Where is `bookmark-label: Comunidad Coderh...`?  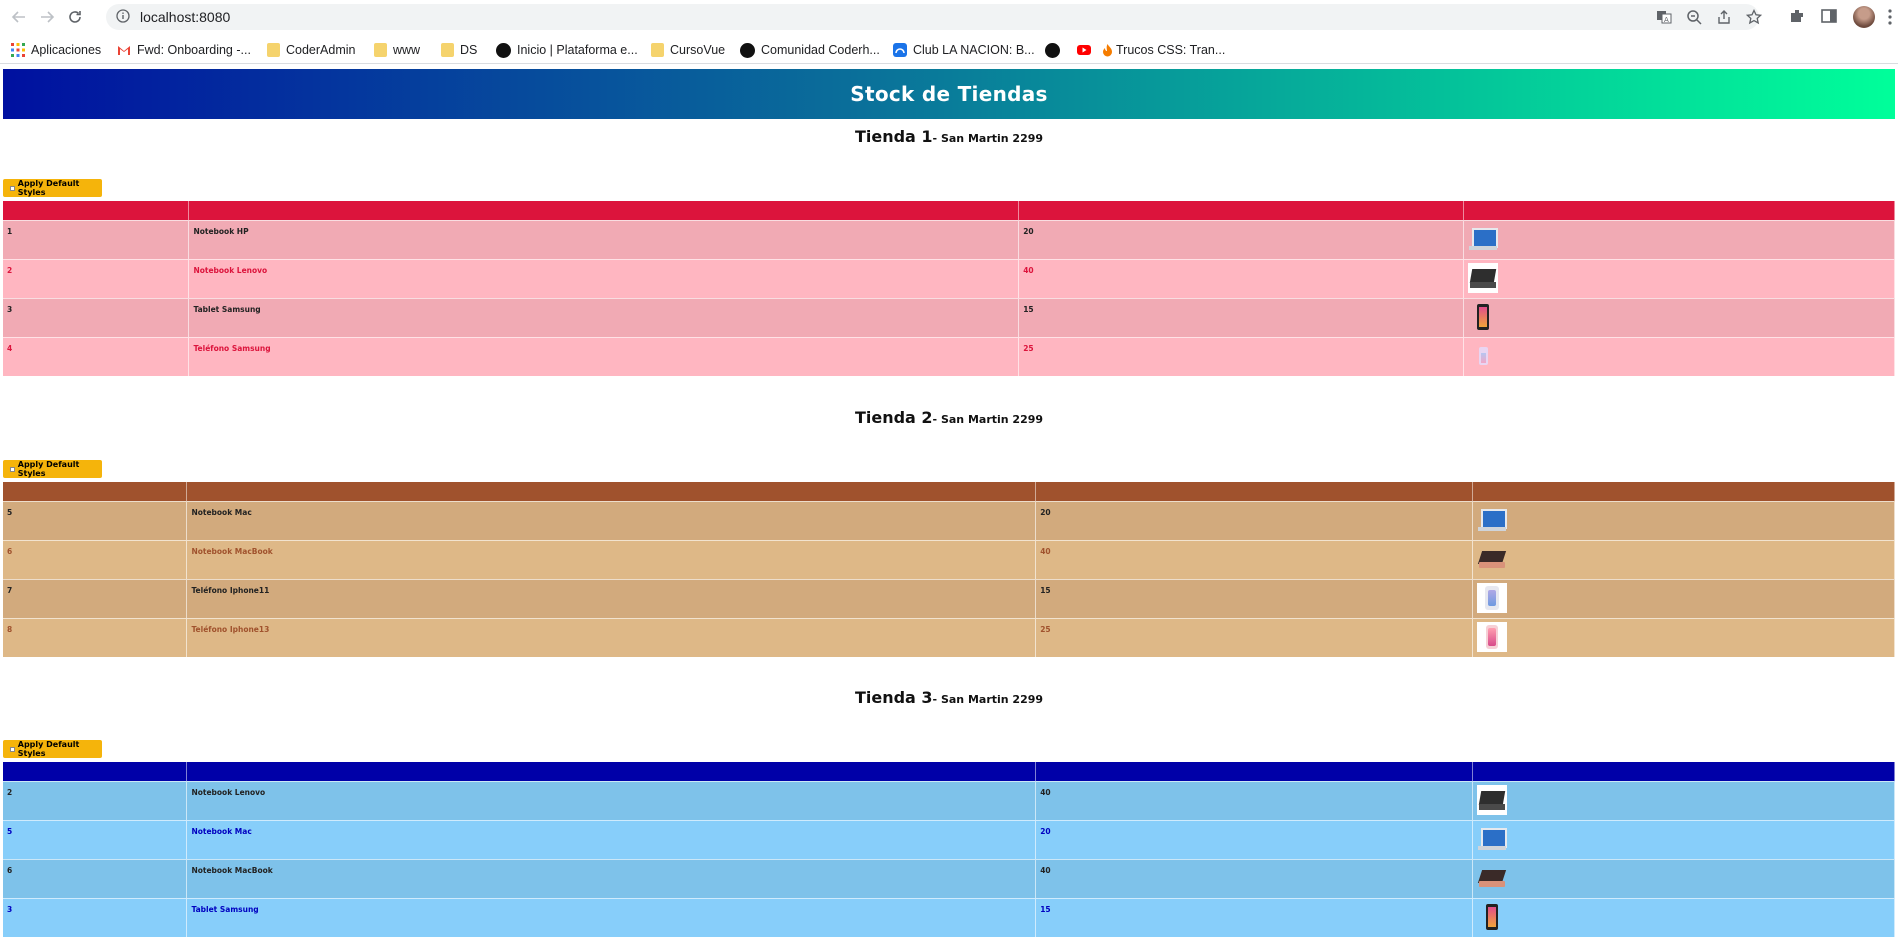
bookmark-label: Comunidad Coderh... is located at coordinates (820, 50).